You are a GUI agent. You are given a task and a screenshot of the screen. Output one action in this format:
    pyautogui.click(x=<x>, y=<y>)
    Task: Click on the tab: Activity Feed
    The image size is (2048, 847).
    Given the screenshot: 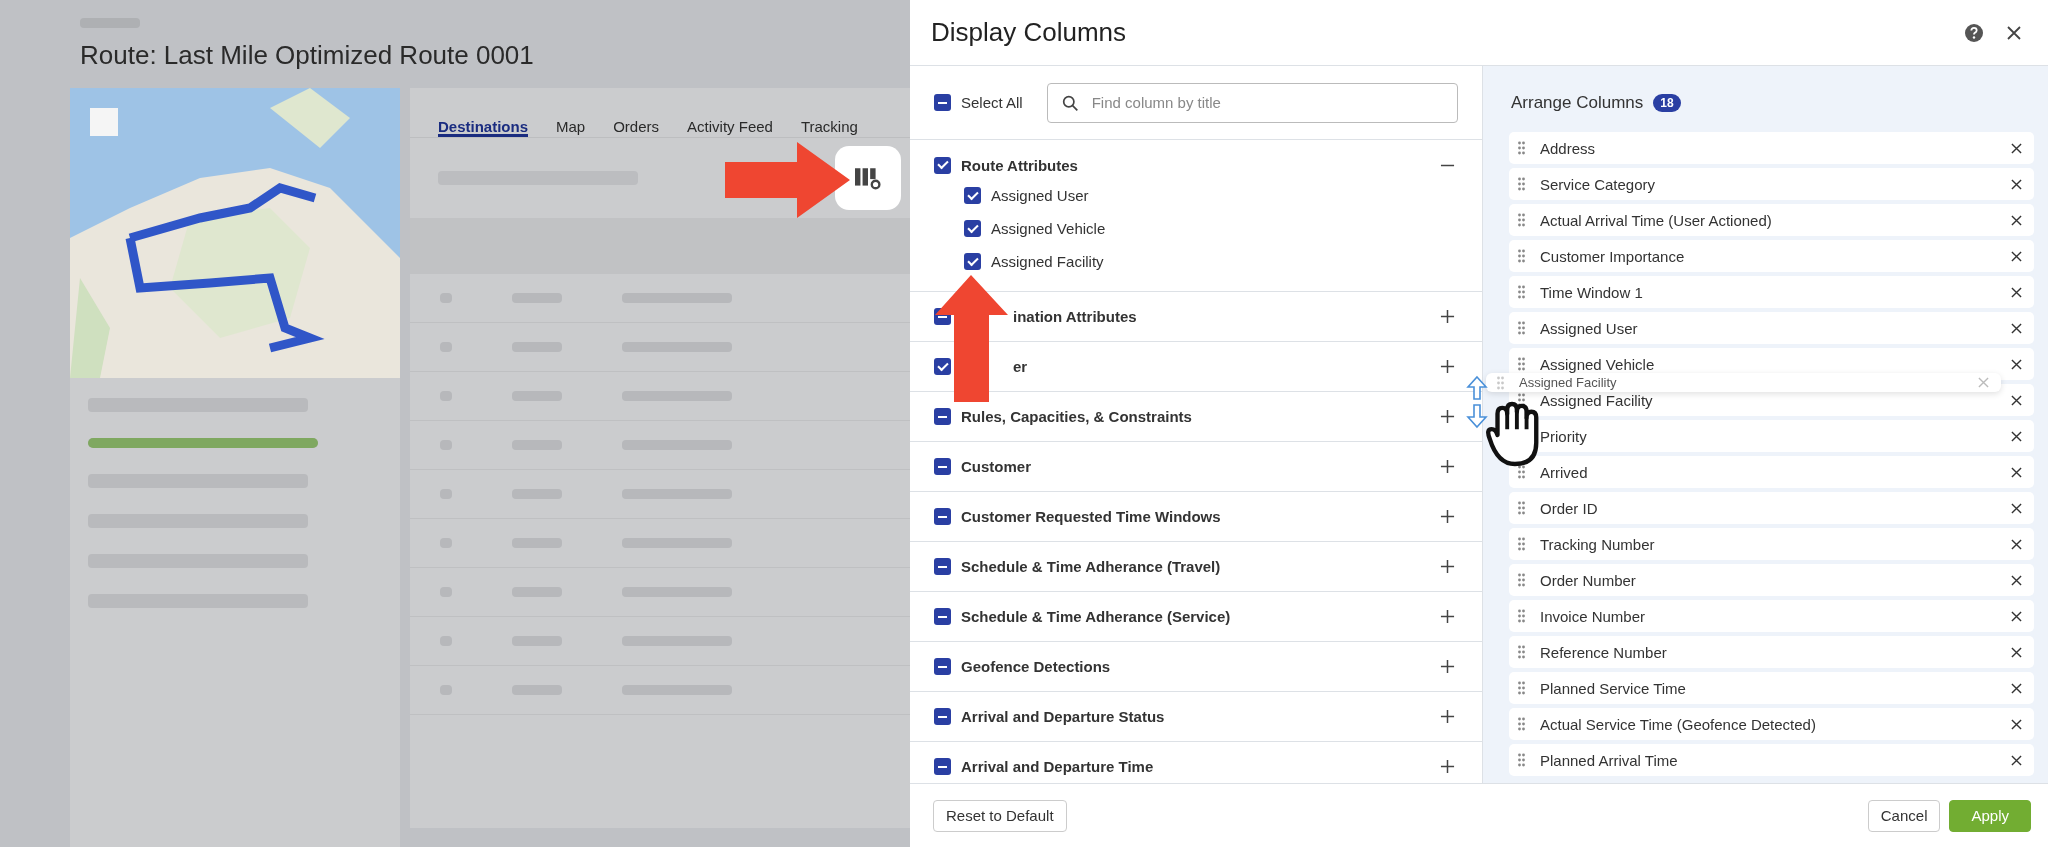 What is the action you would take?
    pyautogui.click(x=730, y=127)
    